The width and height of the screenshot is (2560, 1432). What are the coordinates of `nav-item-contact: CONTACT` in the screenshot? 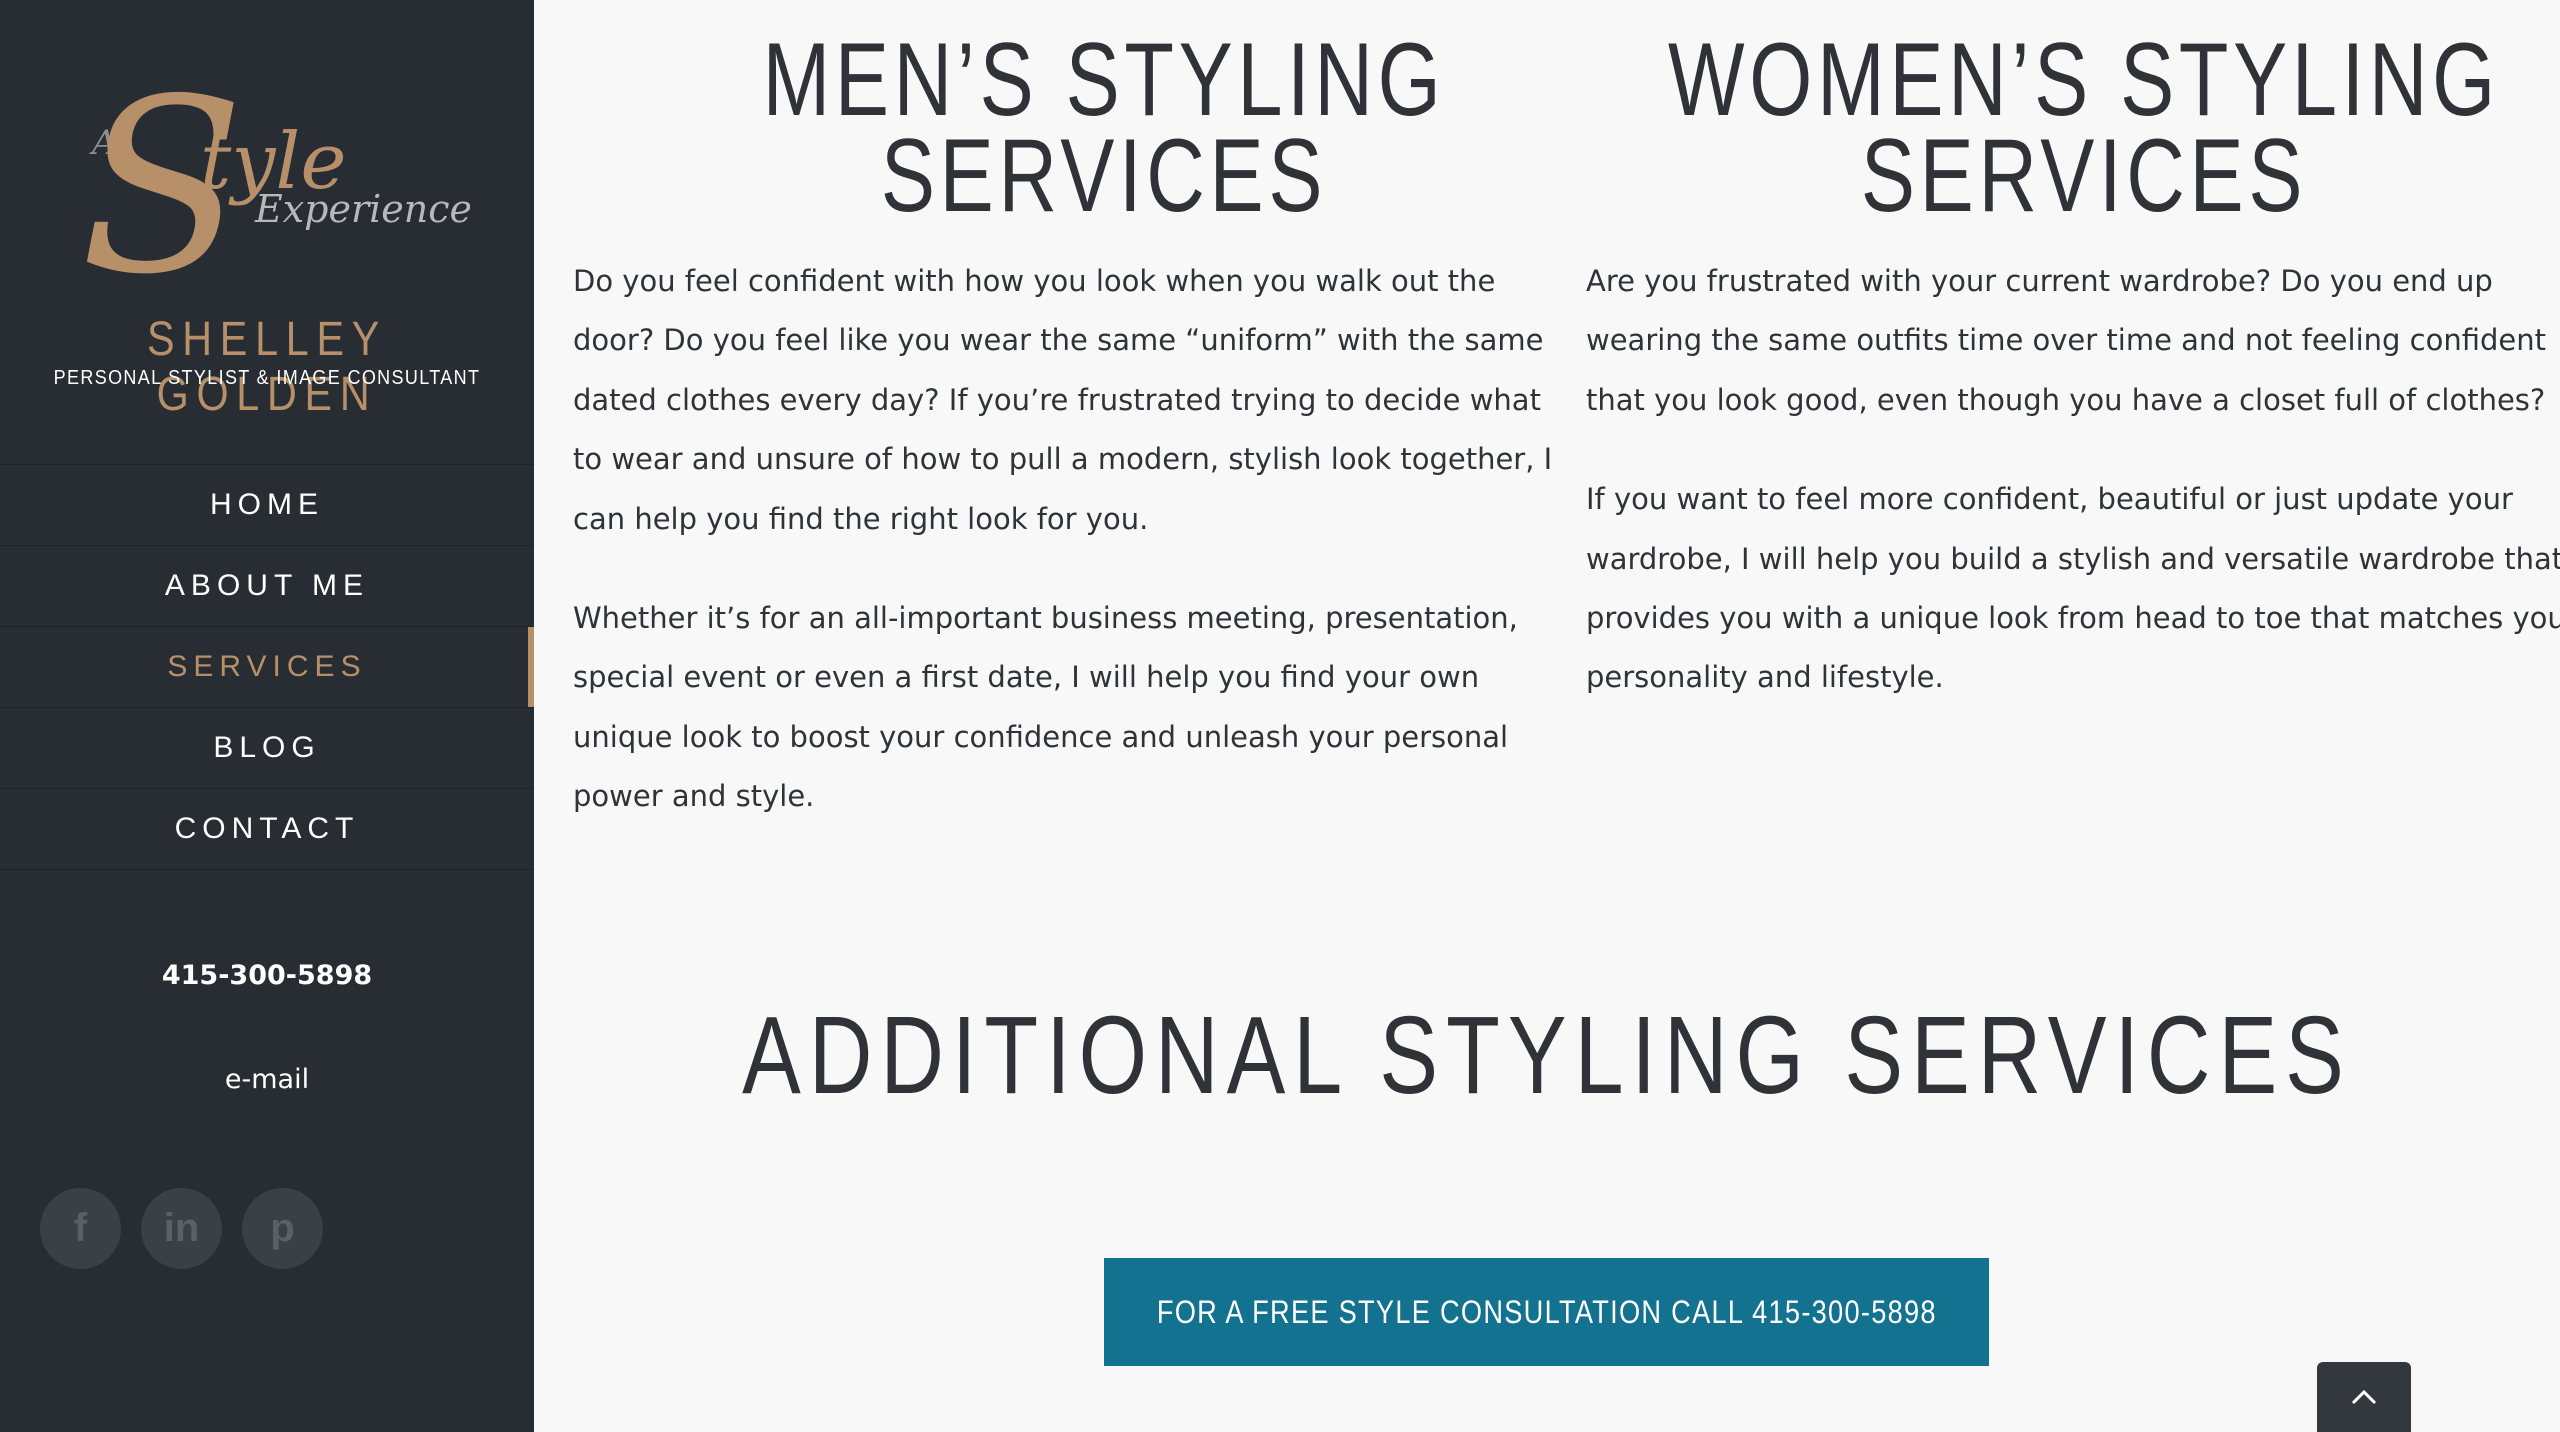 It's located at (267, 829).